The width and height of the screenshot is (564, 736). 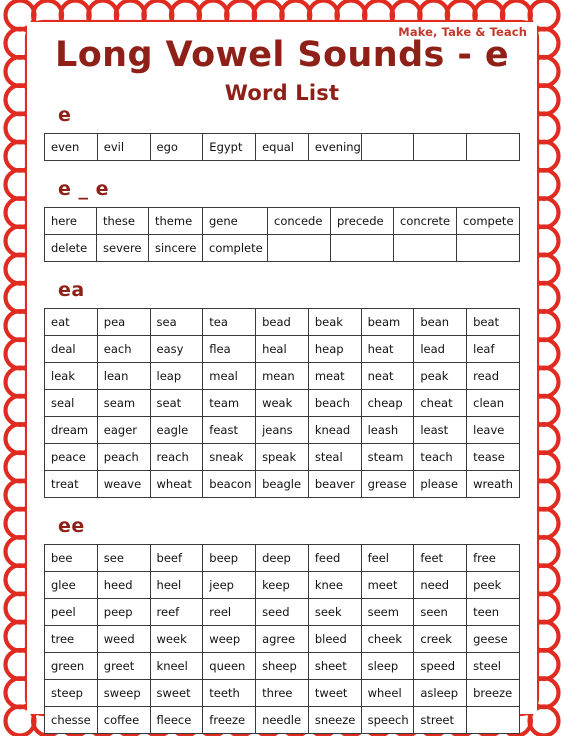 I want to click on word-cell: meal, so click(x=229, y=376).